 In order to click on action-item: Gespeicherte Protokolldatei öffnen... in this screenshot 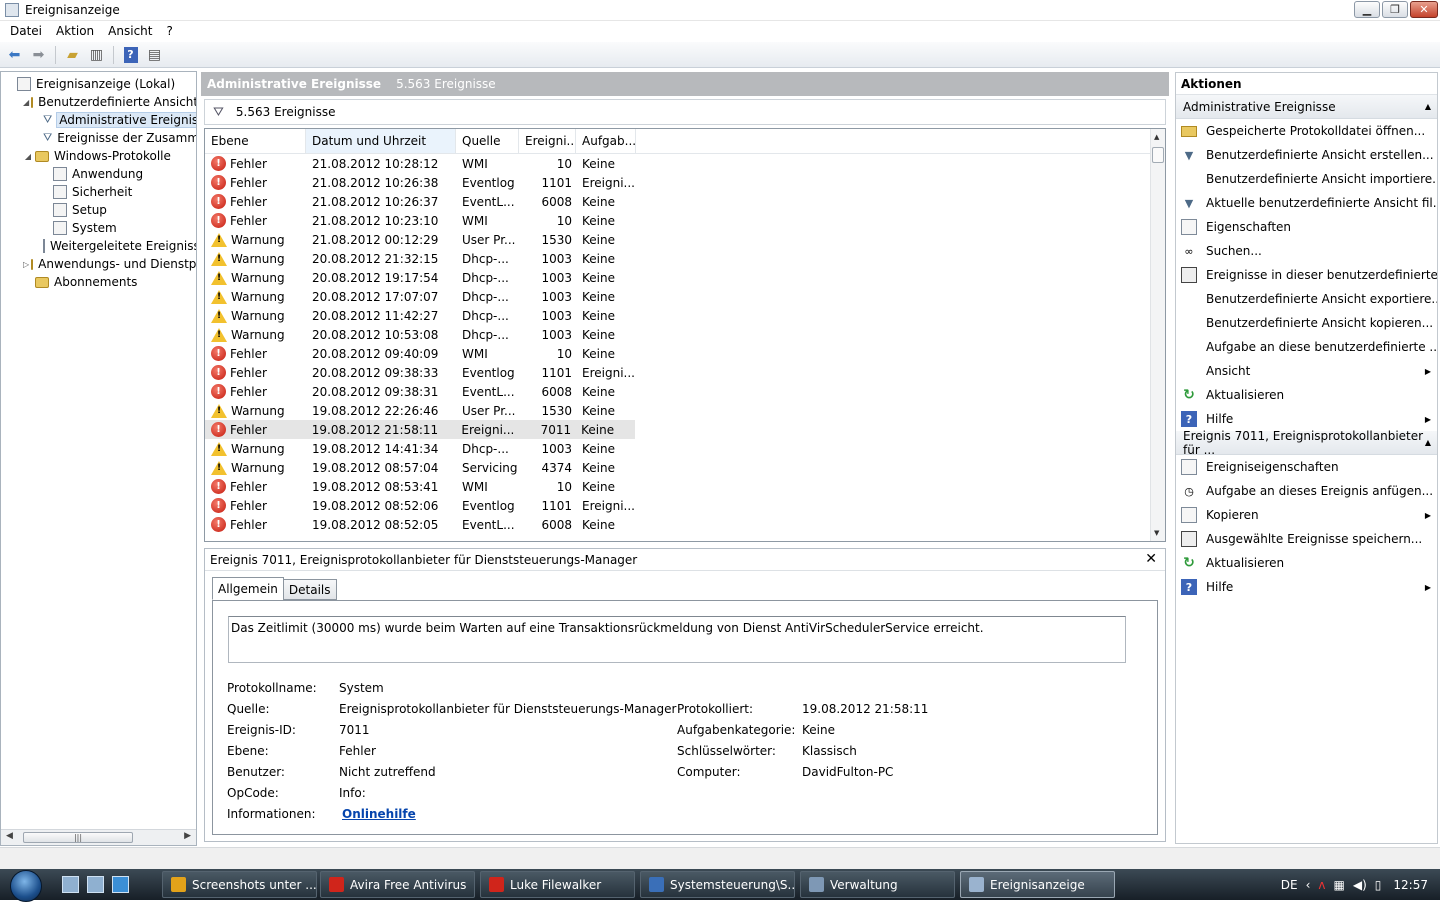, I will do `click(1306, 131)`.